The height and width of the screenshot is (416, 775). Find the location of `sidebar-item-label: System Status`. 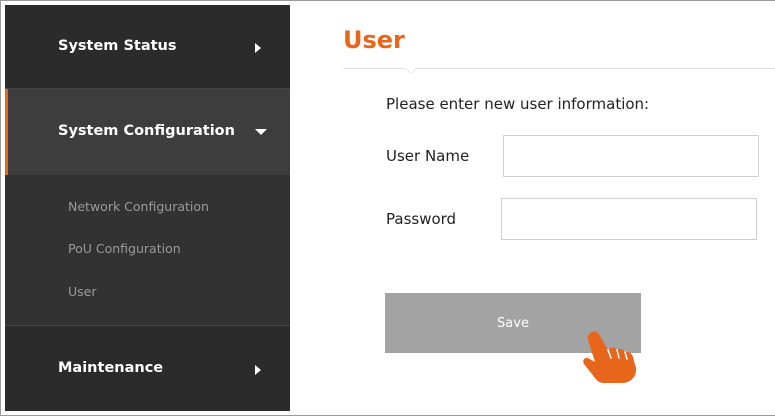

sidebar-item-label: System Status is located at coordinates (117, 46).